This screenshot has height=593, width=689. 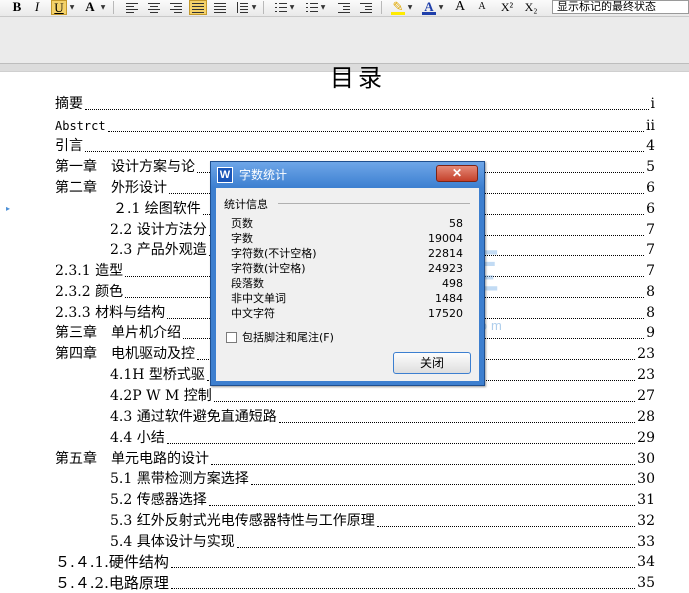 What do you see at coordinates (288, 338) in the screenshot?
I see `include-footnotes-label: 包括脚注和尾注(F)` at bounding box center [288, 338].